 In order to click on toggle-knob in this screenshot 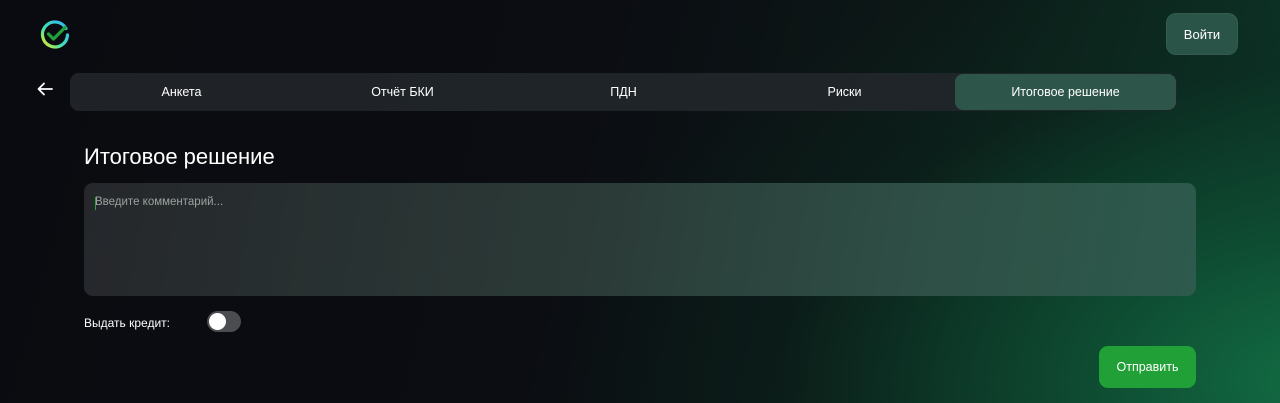, I will do `click(217, 321)`.